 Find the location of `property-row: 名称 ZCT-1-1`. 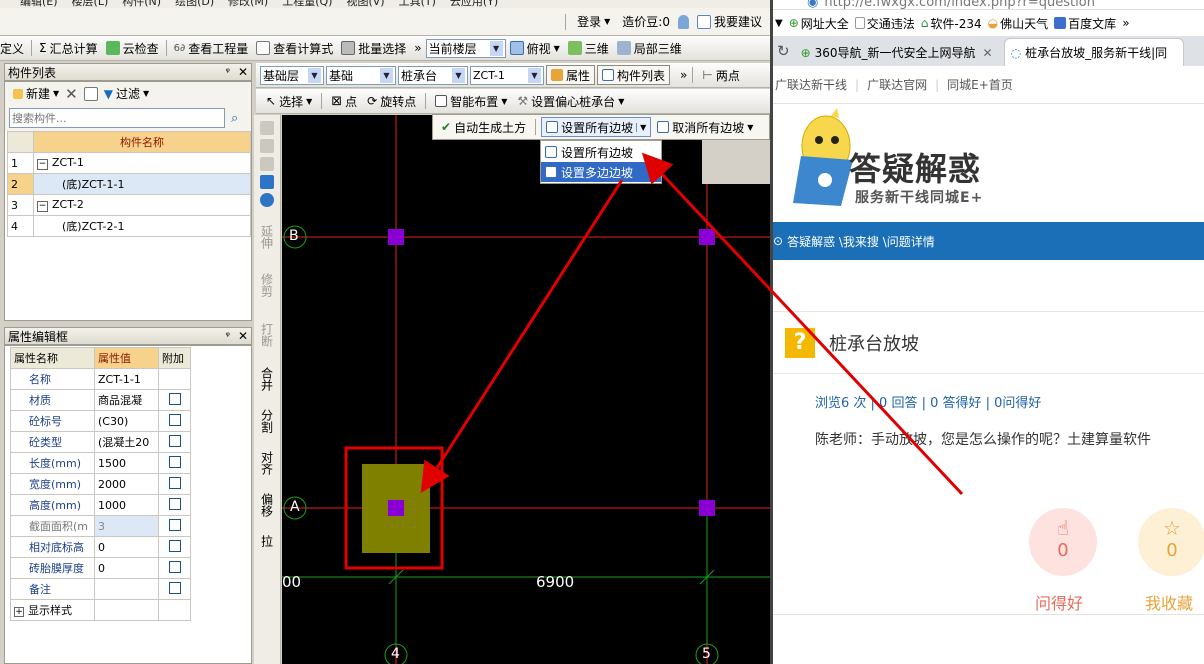

property-row: 名称 ZCT-1-1 is located at coordinates (100, 379).